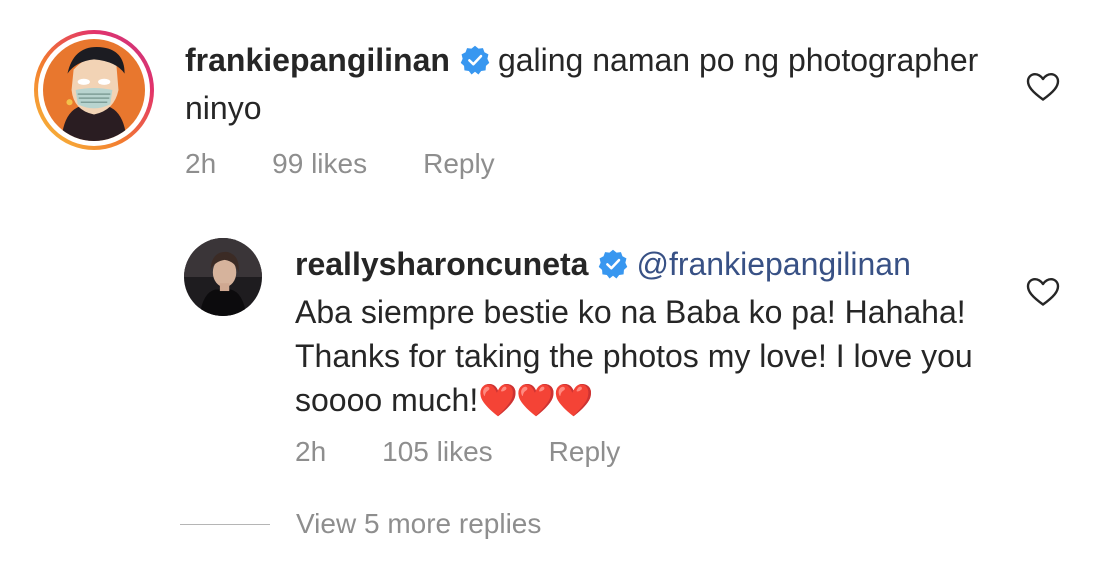 This screenshot has width=1120, height=582. I want to click on username: reallysharoncuneta, so click(441, 264).